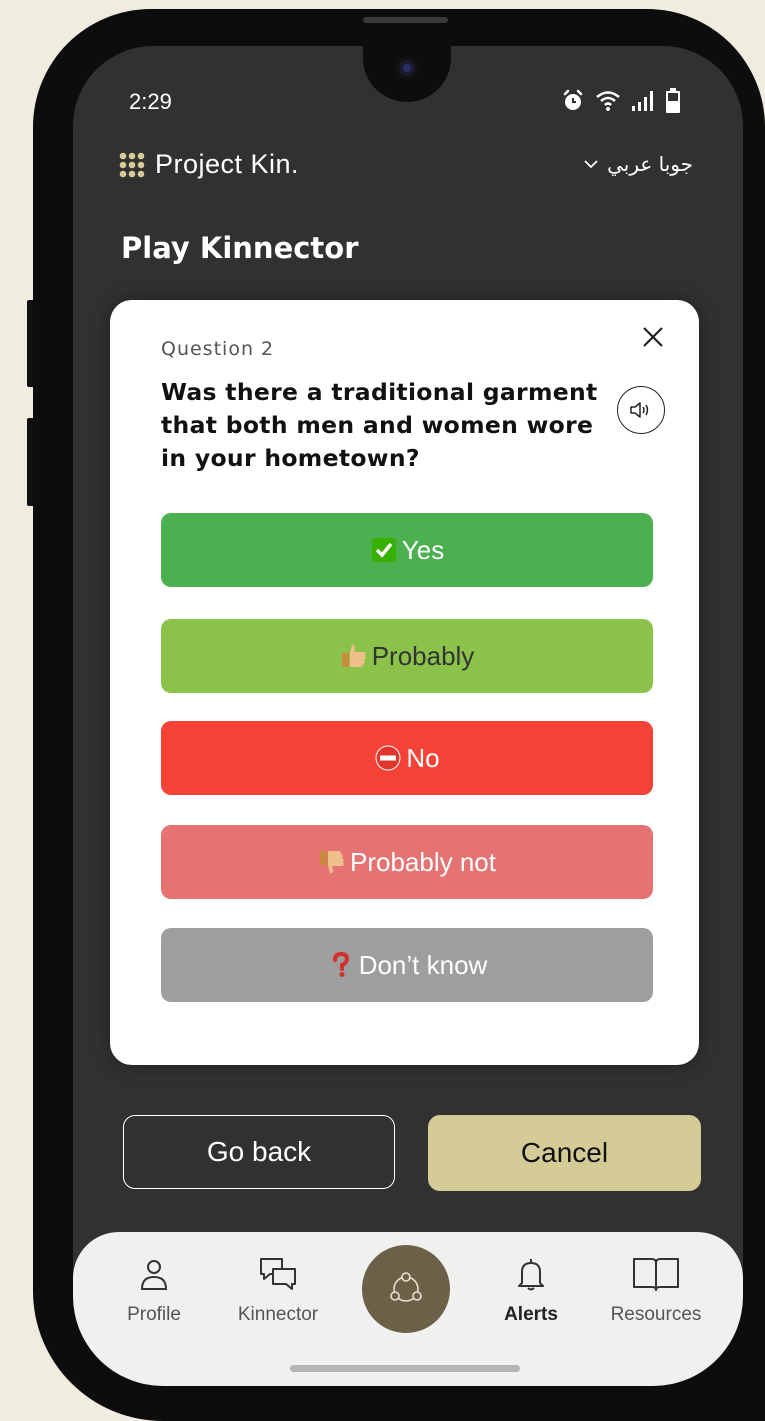 The width and height of the screenshot is (765, 1421). I want to click on cancel-button: Cancel, so click(564, 1153).